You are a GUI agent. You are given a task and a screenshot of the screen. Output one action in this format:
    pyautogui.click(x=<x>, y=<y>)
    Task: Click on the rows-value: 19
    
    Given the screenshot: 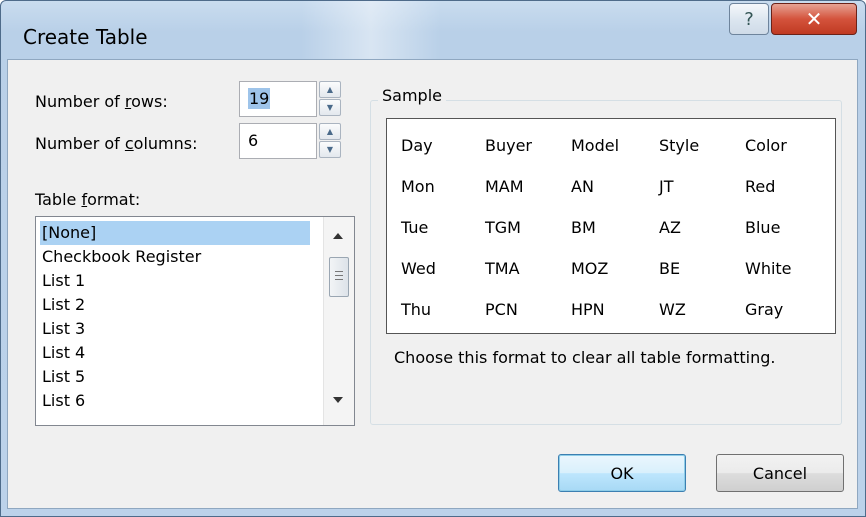 What is the action you would take?
    pyautogui.click(x=259, y=98)
    